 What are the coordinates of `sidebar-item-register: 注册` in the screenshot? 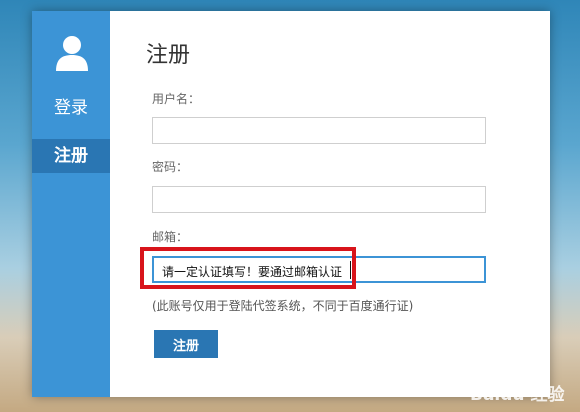 It's located at (71, 156).